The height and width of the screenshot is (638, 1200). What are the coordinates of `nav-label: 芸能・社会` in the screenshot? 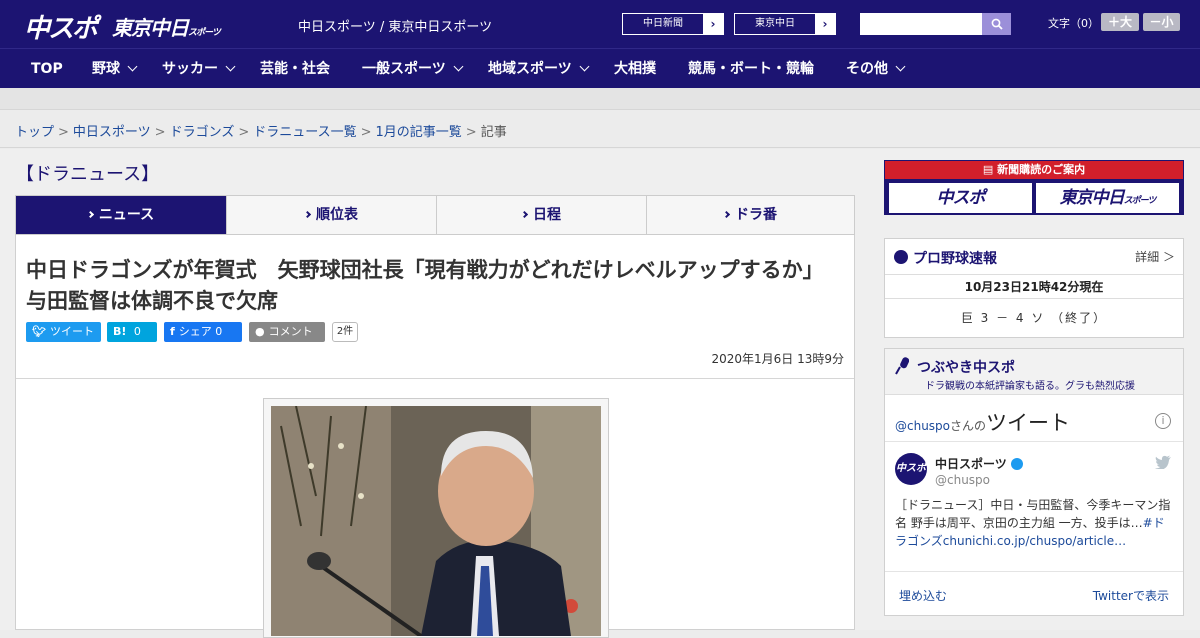 It's located at (295, 69).